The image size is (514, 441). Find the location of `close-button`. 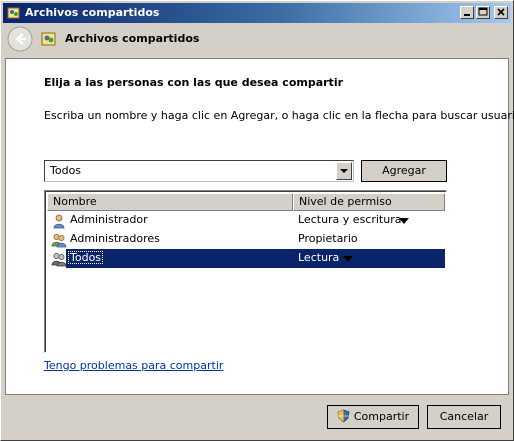

close-button is located at coordinates (501, 12).